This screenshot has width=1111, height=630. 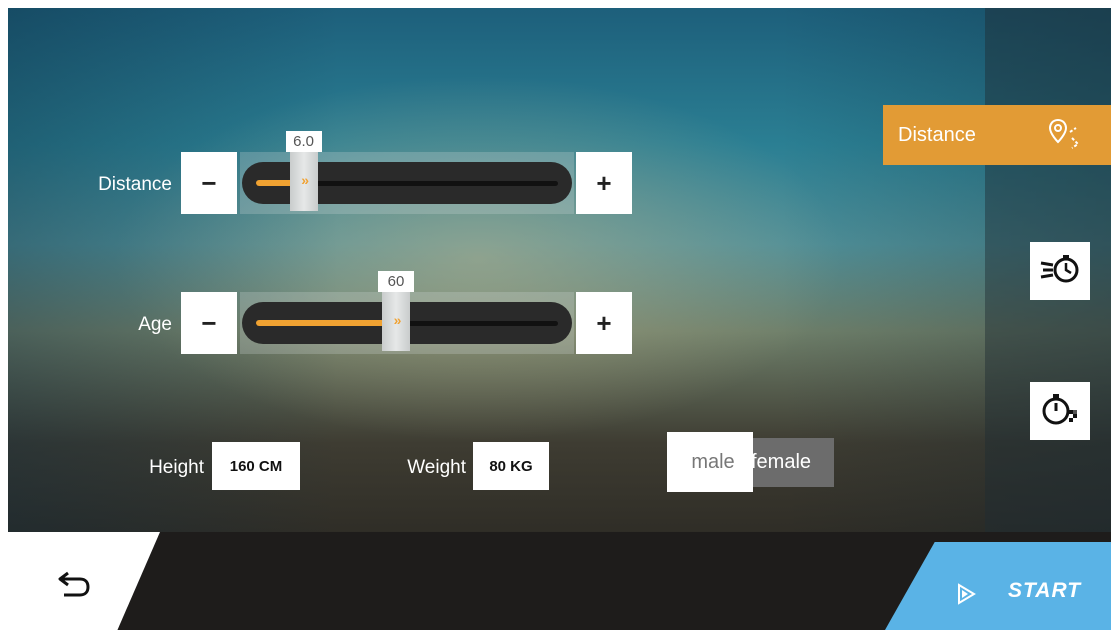 What do you see at coordinates (176, 467) in the screenshot?
I see `height-label: Height` at bounding box center [176, 467].